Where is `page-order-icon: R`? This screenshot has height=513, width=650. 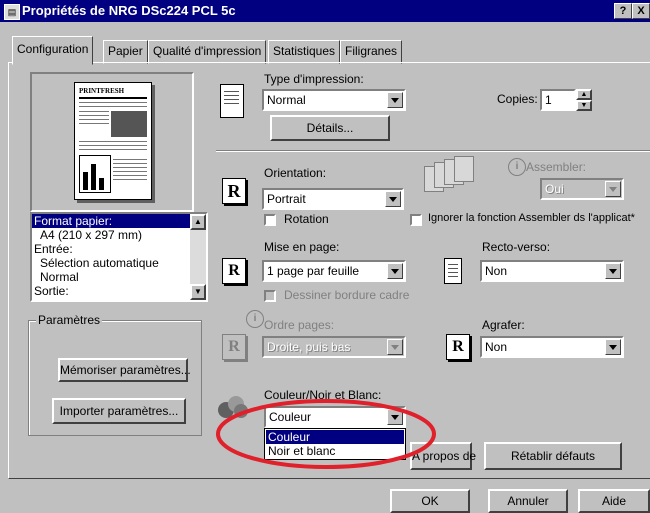 page-order-icon: R is located at coordinates (234, 347).